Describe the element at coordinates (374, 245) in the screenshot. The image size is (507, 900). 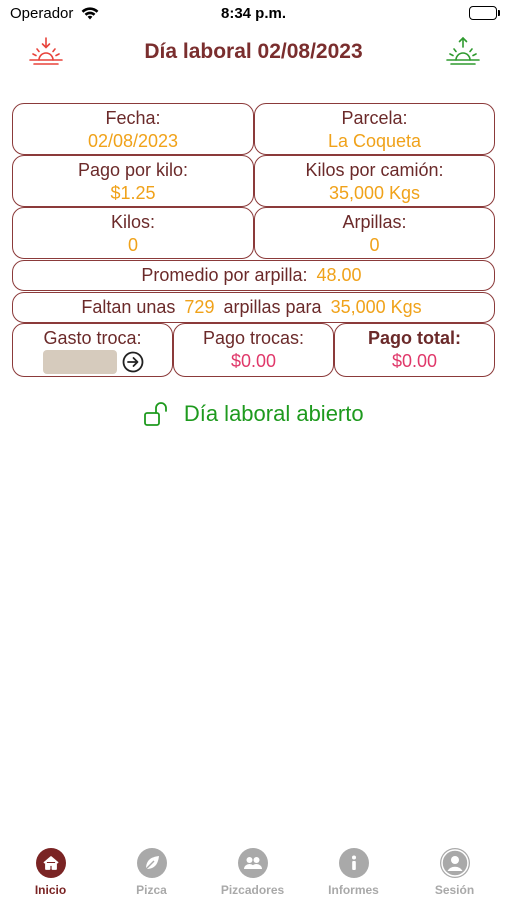
I see `arpillas-value: 0` at that location.